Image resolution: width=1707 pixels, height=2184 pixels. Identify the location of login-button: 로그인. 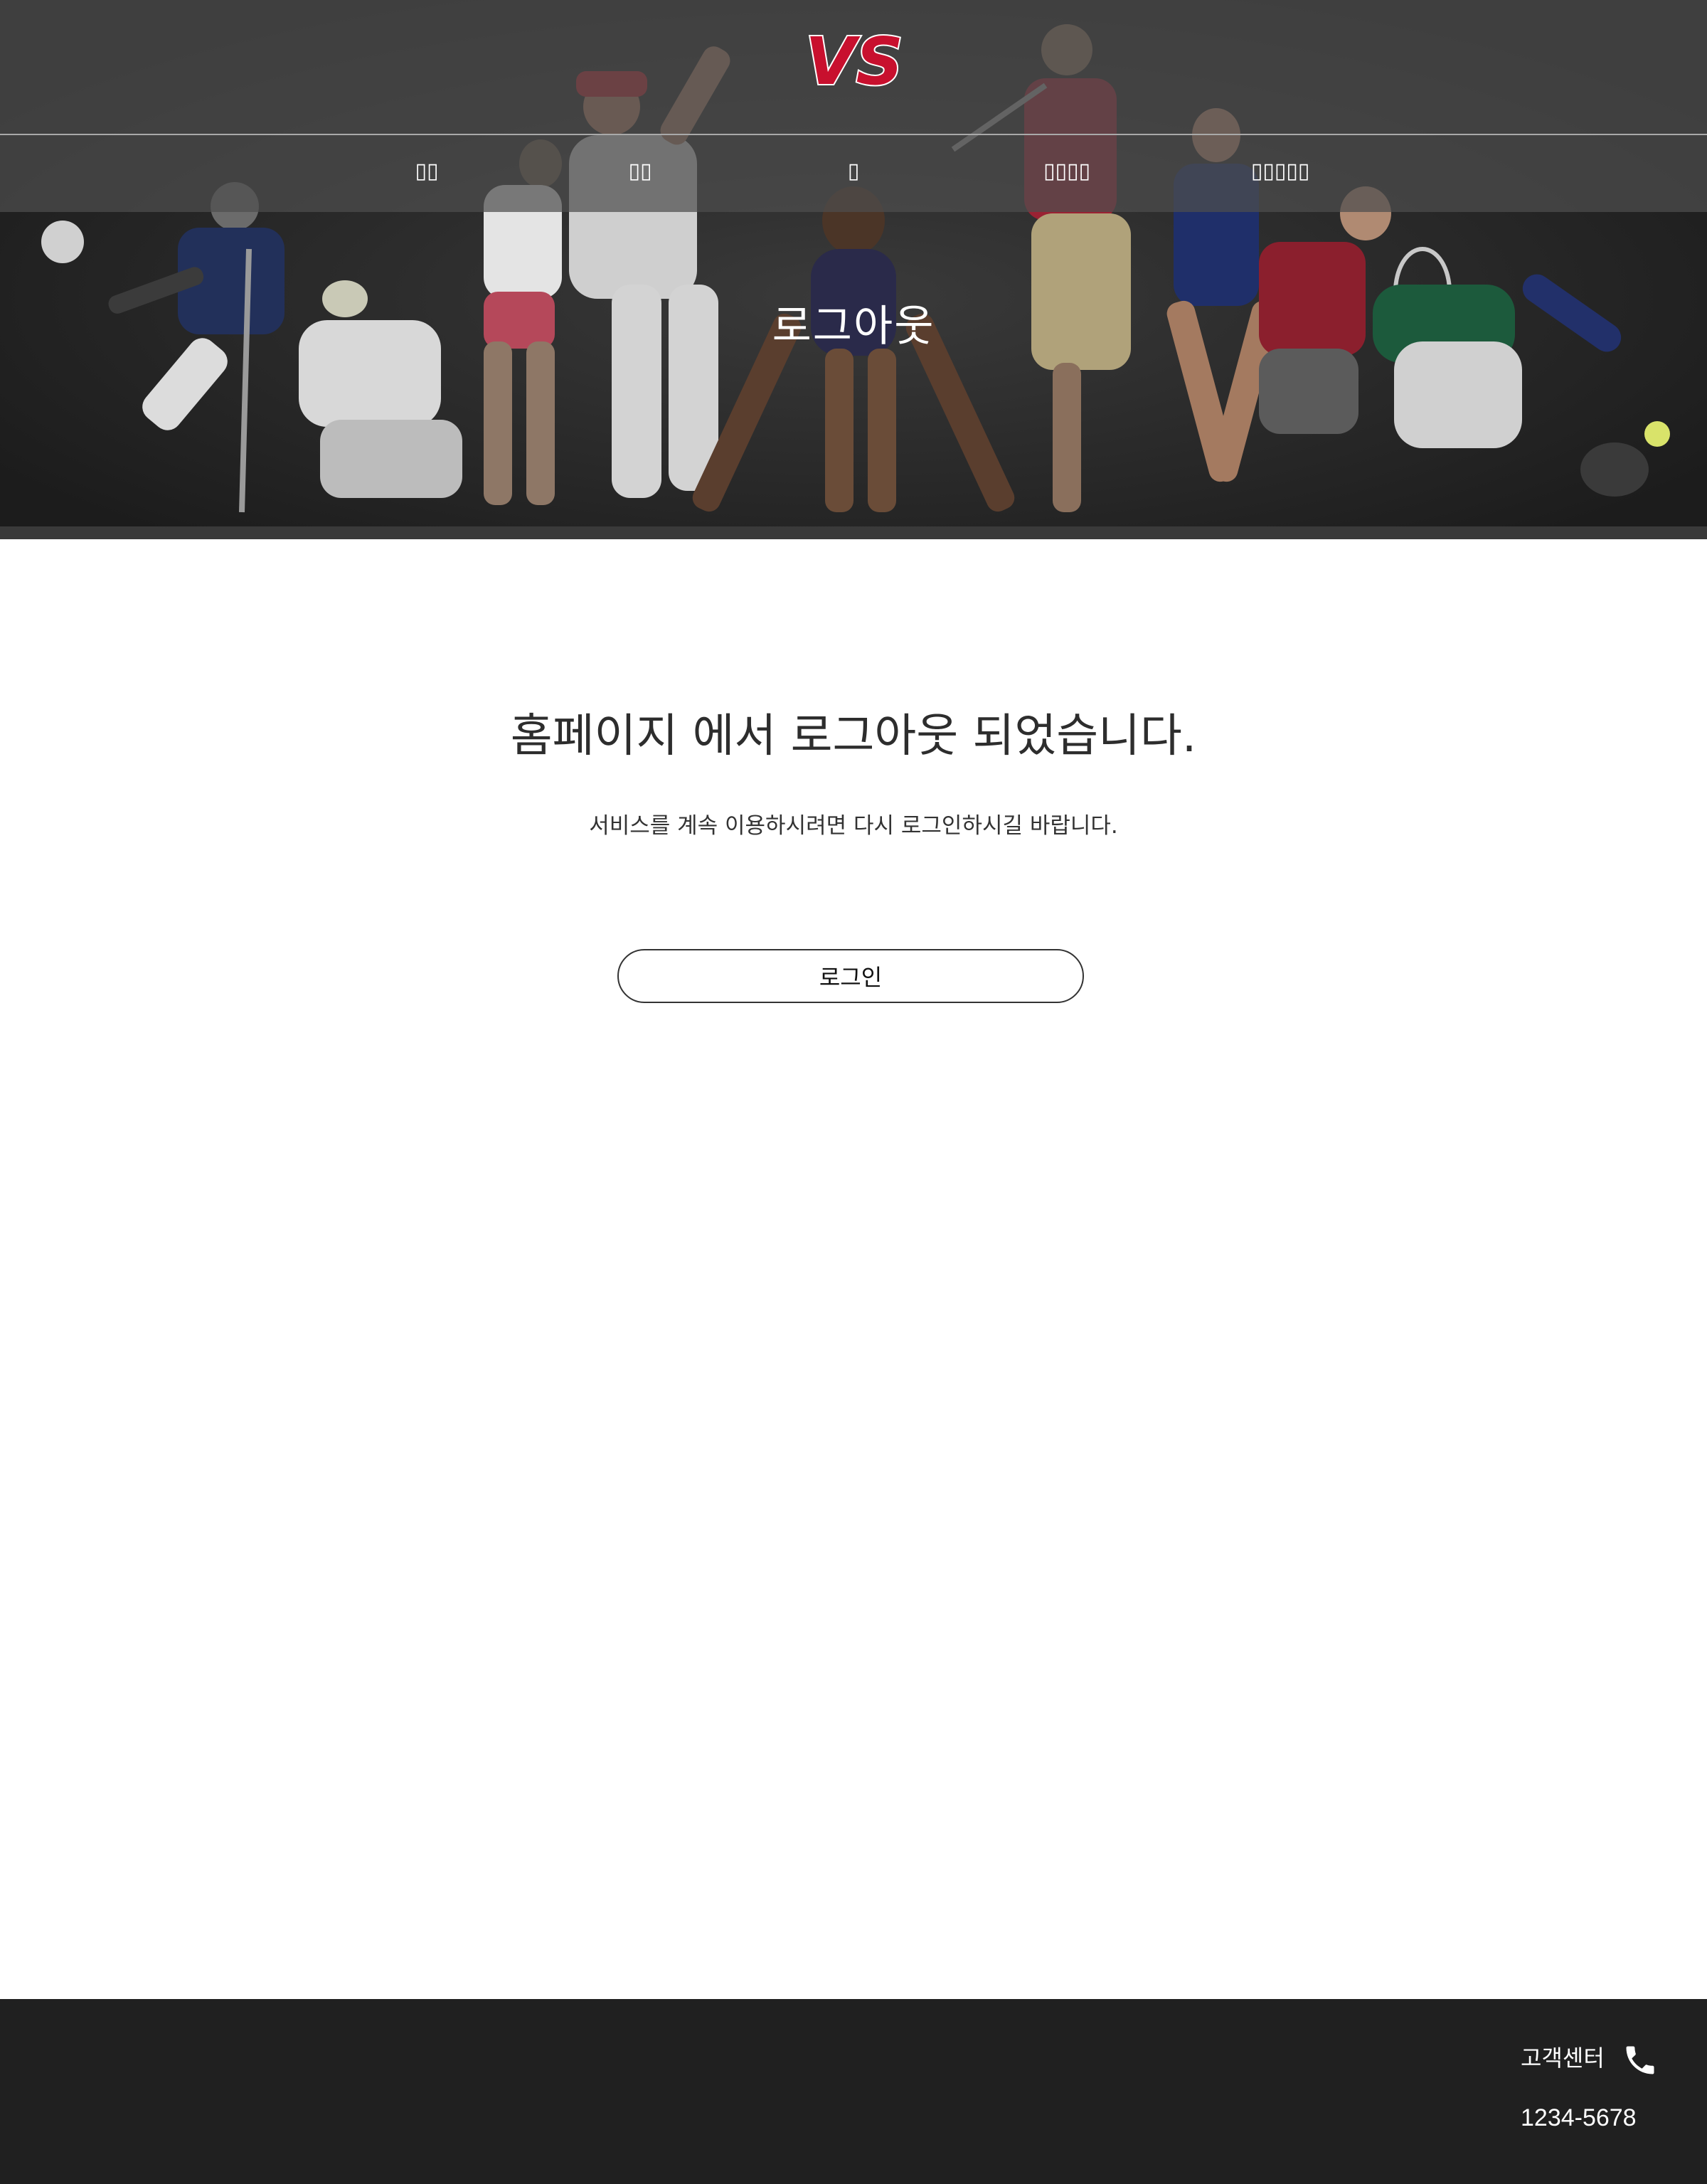
(851, 976).